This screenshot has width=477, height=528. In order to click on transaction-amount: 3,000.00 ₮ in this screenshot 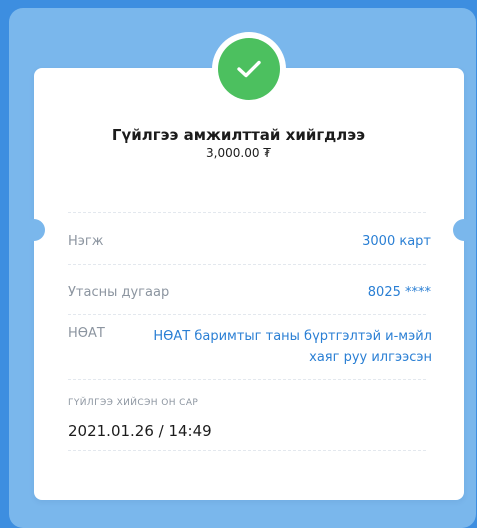, I will do `click(238, 153)`.